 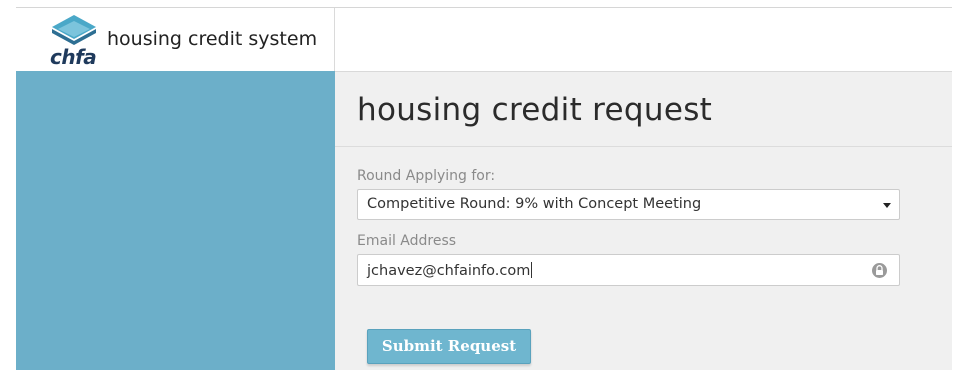 What do you see at coordinates (879, 270) in the screenshot?
I see `lock-icon` at bounding box center [879, 270].